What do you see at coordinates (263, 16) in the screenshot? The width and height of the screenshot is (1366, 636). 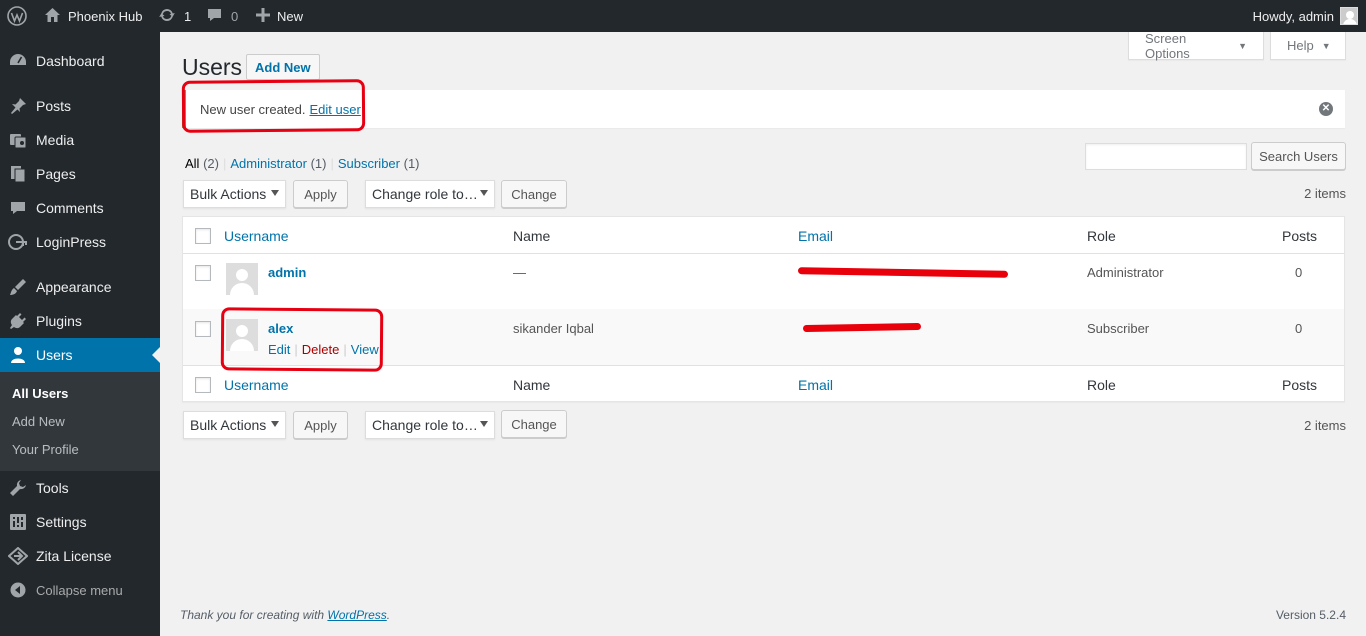 I see `plus-icon` at bounding box center [263, 16].